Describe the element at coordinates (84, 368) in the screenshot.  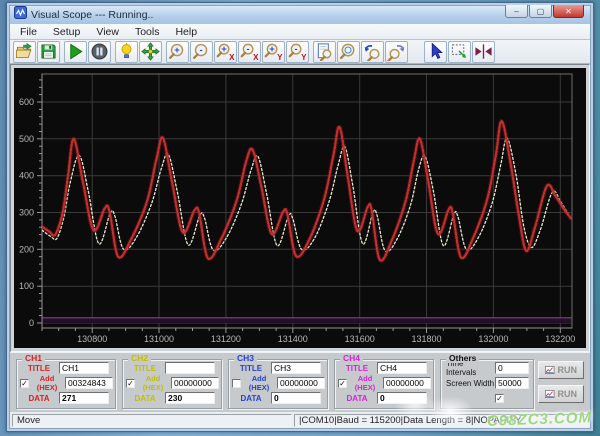
I see `ch1-title-input` at that location.